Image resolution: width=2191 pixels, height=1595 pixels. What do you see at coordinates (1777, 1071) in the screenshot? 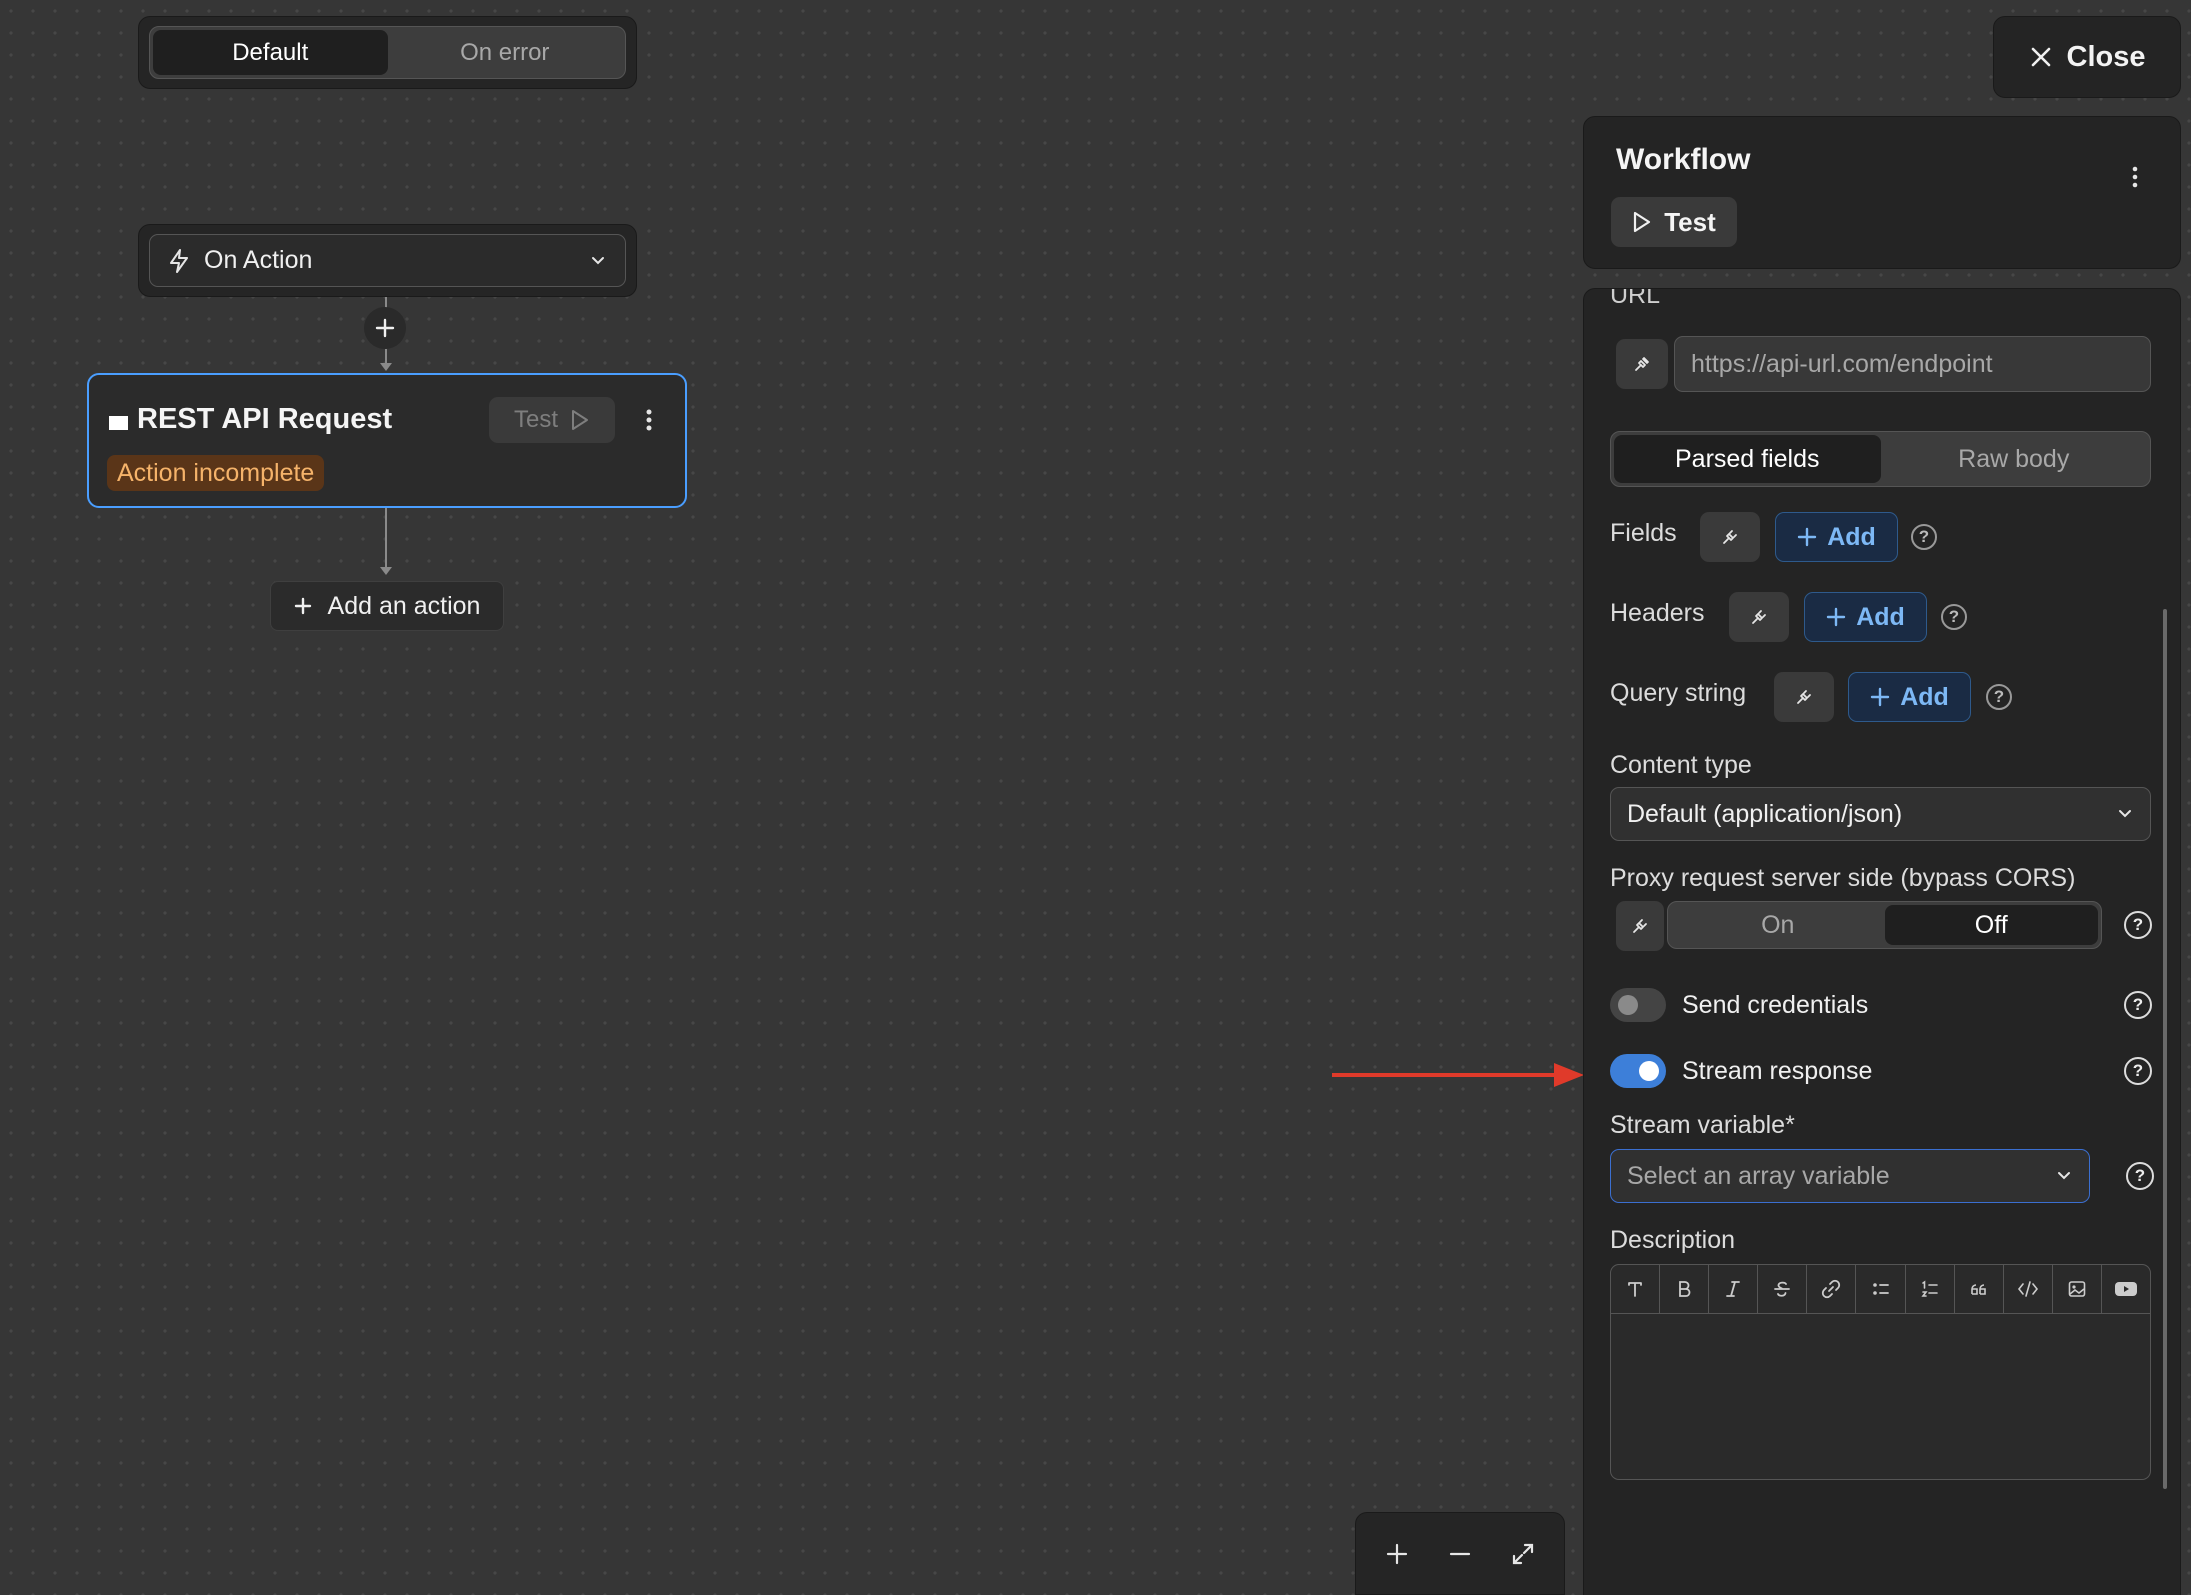
I see `stream-response-label: Stream response` at bounding box center [1777, 1071].